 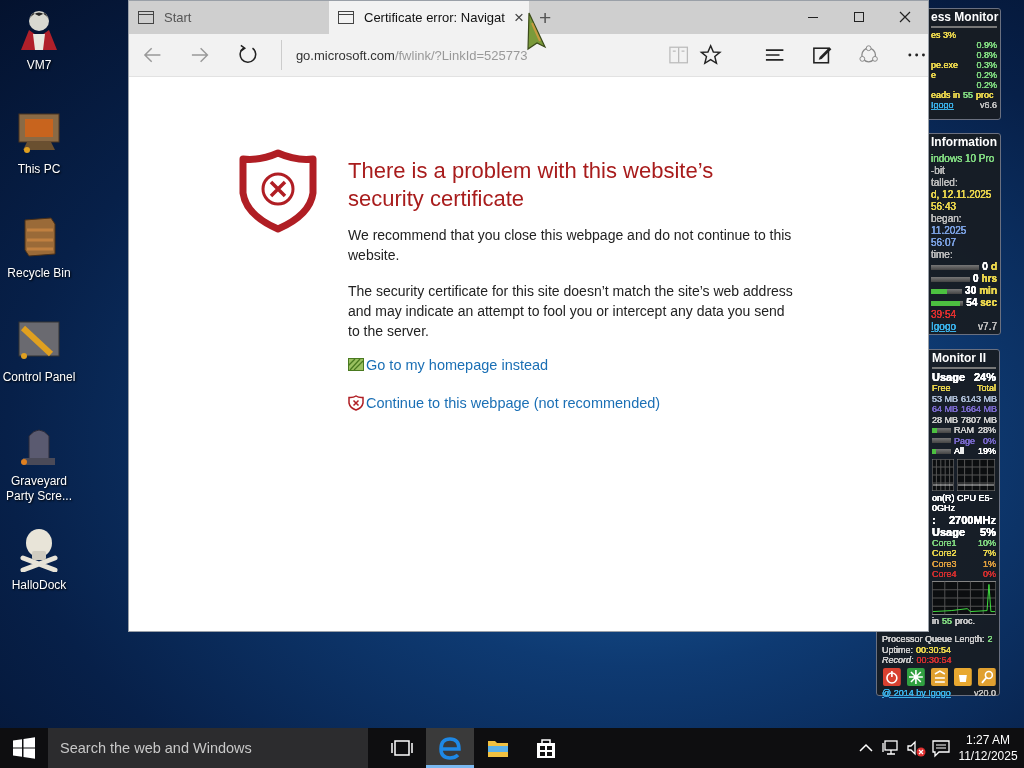 What do you see at coordinates (988, 756) in the screenshot?
I see `clock-date: 11/12/2025` at bounding box center [988, 756].